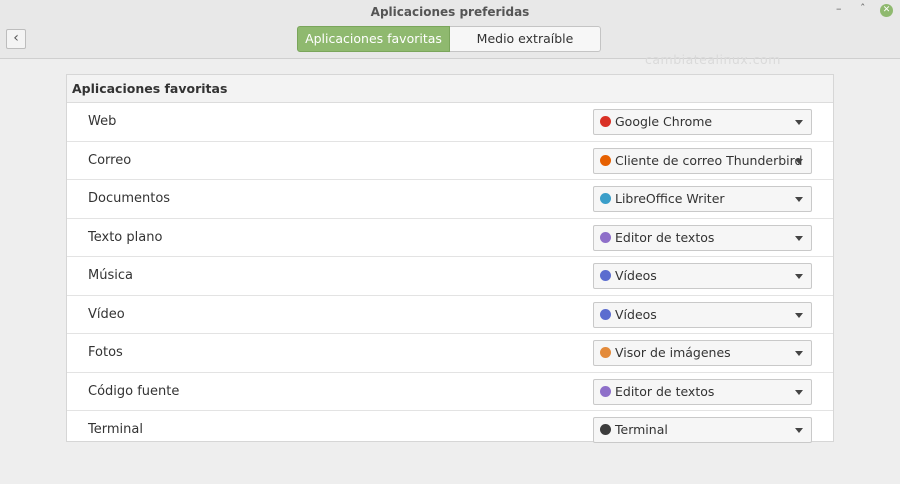 This screenshot has height=484, width=900. I want to click on tab-bar: Aplicaciones favoritas Medio extraíble, so click(449, 39).